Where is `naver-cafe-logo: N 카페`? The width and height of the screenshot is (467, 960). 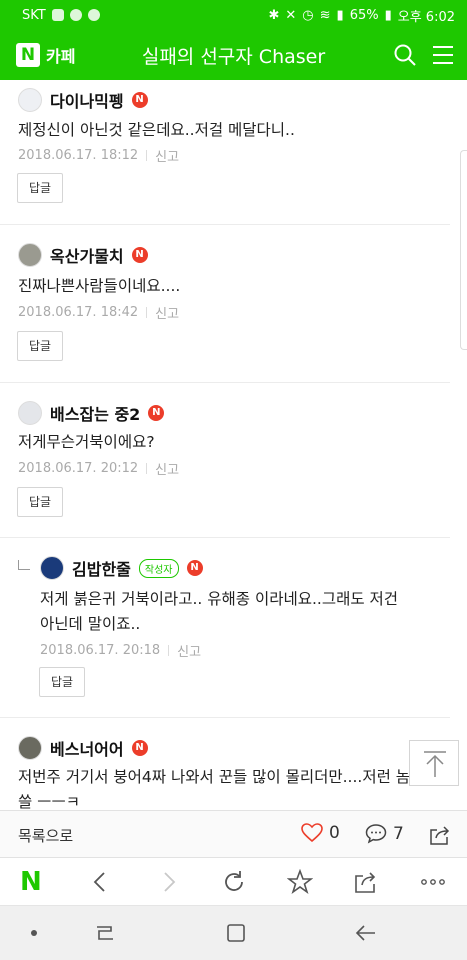 naver-cafe-logo: N 카페 is located at coordinates (45, 55).